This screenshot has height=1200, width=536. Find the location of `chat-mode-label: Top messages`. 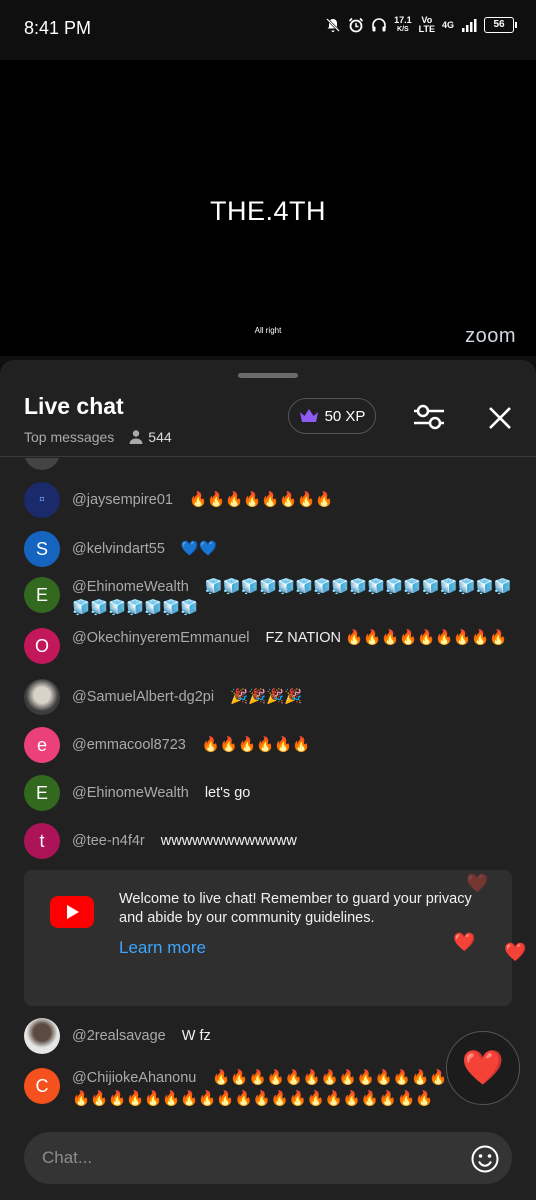

chat-mode-label: Top messages is located at coordinates (69, 437).